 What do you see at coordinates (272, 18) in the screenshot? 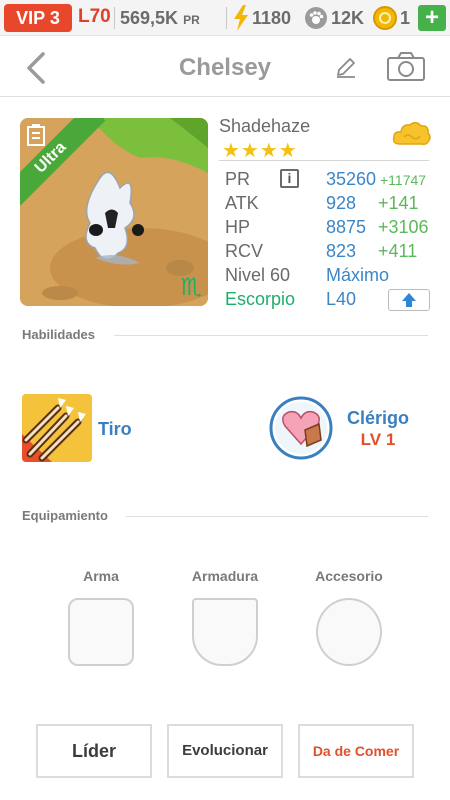
I see `energy-count: 1180` at bounding box center [272, 18].